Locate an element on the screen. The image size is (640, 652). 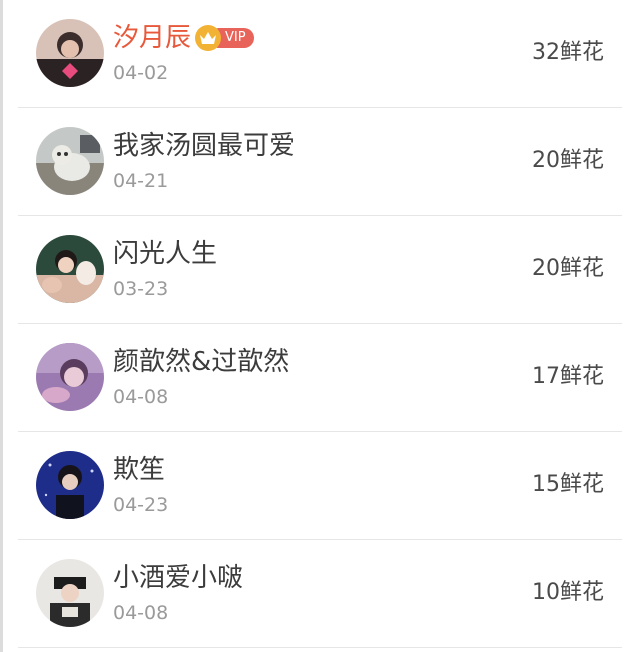
name-wrap: 我家汤圆最可爱 is located at coordinates (204, 146).